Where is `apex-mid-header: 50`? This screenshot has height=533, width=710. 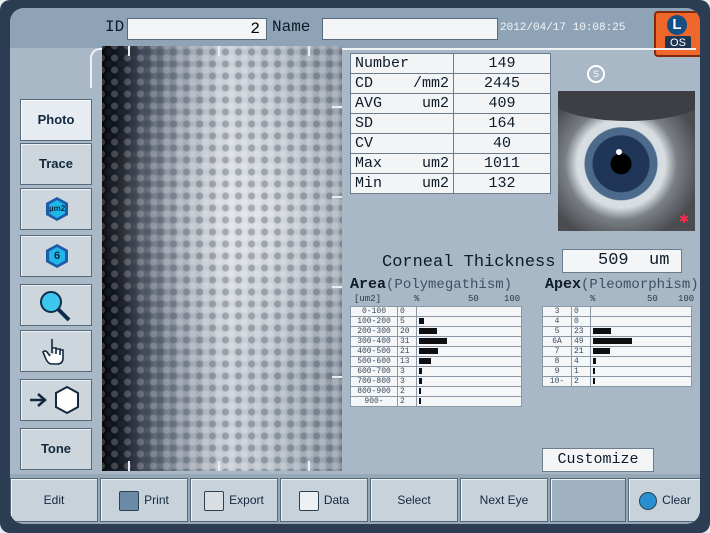 apex-mid-header: 50 is located at coordinates (652, 299).